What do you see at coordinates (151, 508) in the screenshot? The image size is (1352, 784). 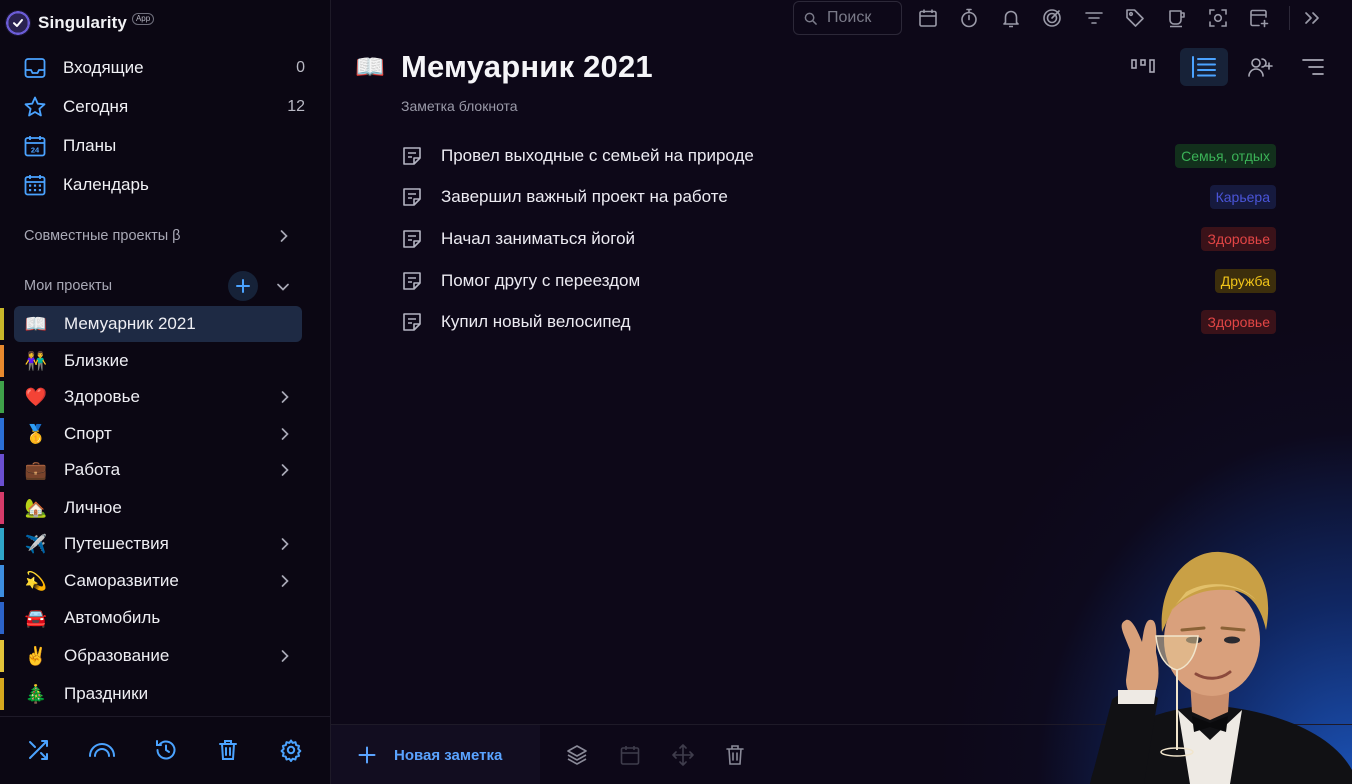 I see `project-item-personal: 🏡 Личное` at bounding box center [151, 508].